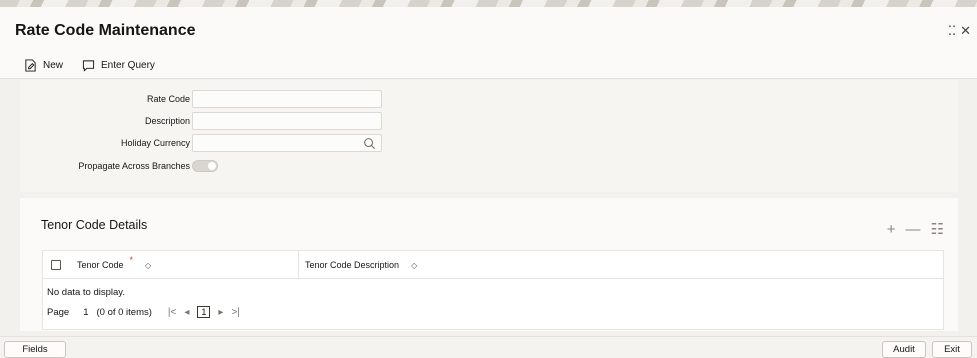 The height and width of the screenshot is (358, 977). What do you see at coordinates (493, 265) in the screenshot?
I see `grid-header: Tenor Code * ◇ Tenor Code Description ◇` at bounding box center [493, 265].